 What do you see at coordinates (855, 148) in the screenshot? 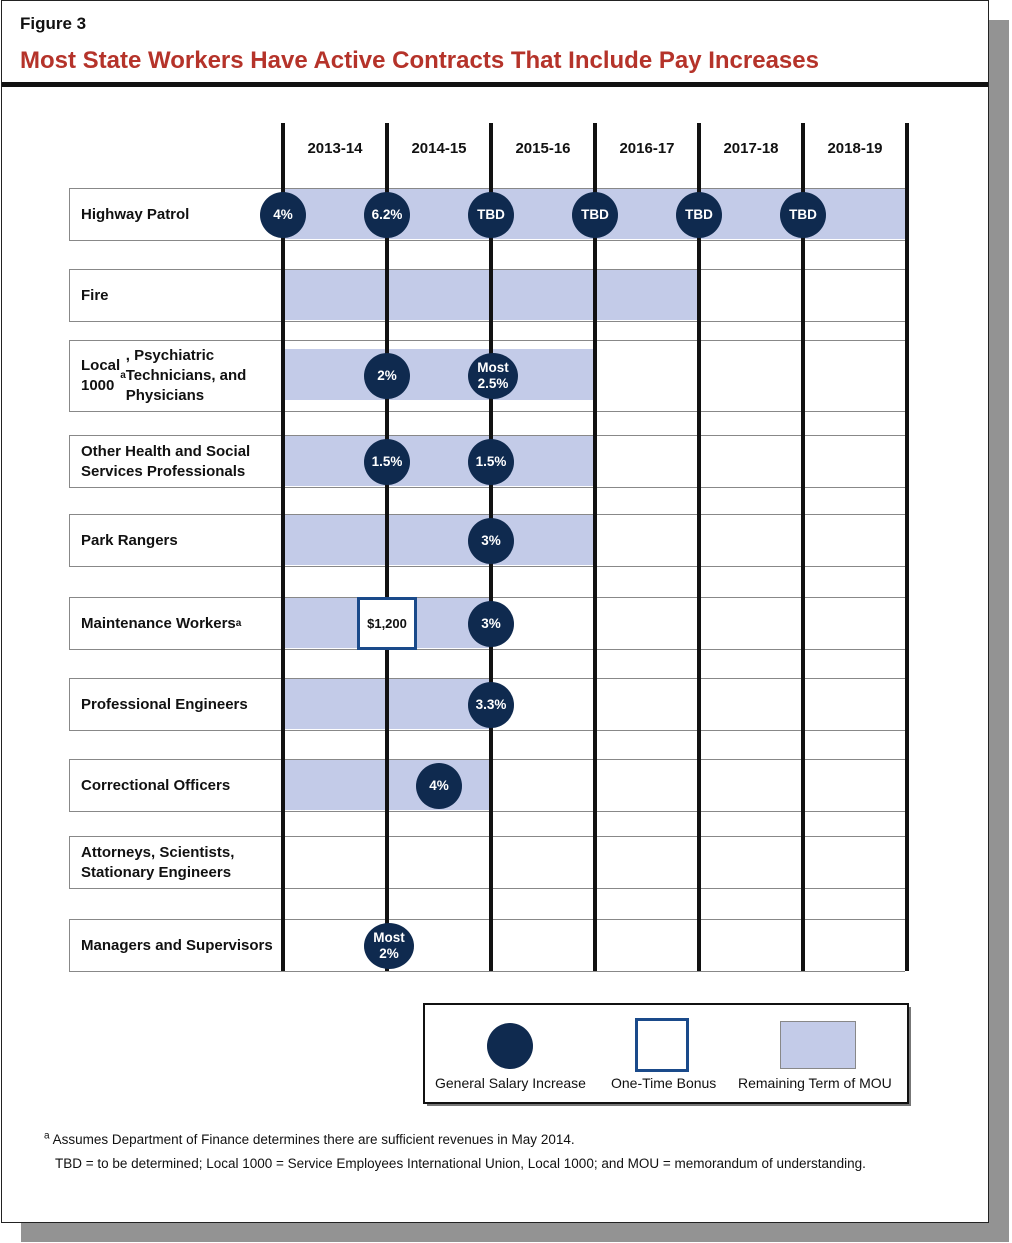
I see `column-header: 2018-19` at bounding box center [855, 148].